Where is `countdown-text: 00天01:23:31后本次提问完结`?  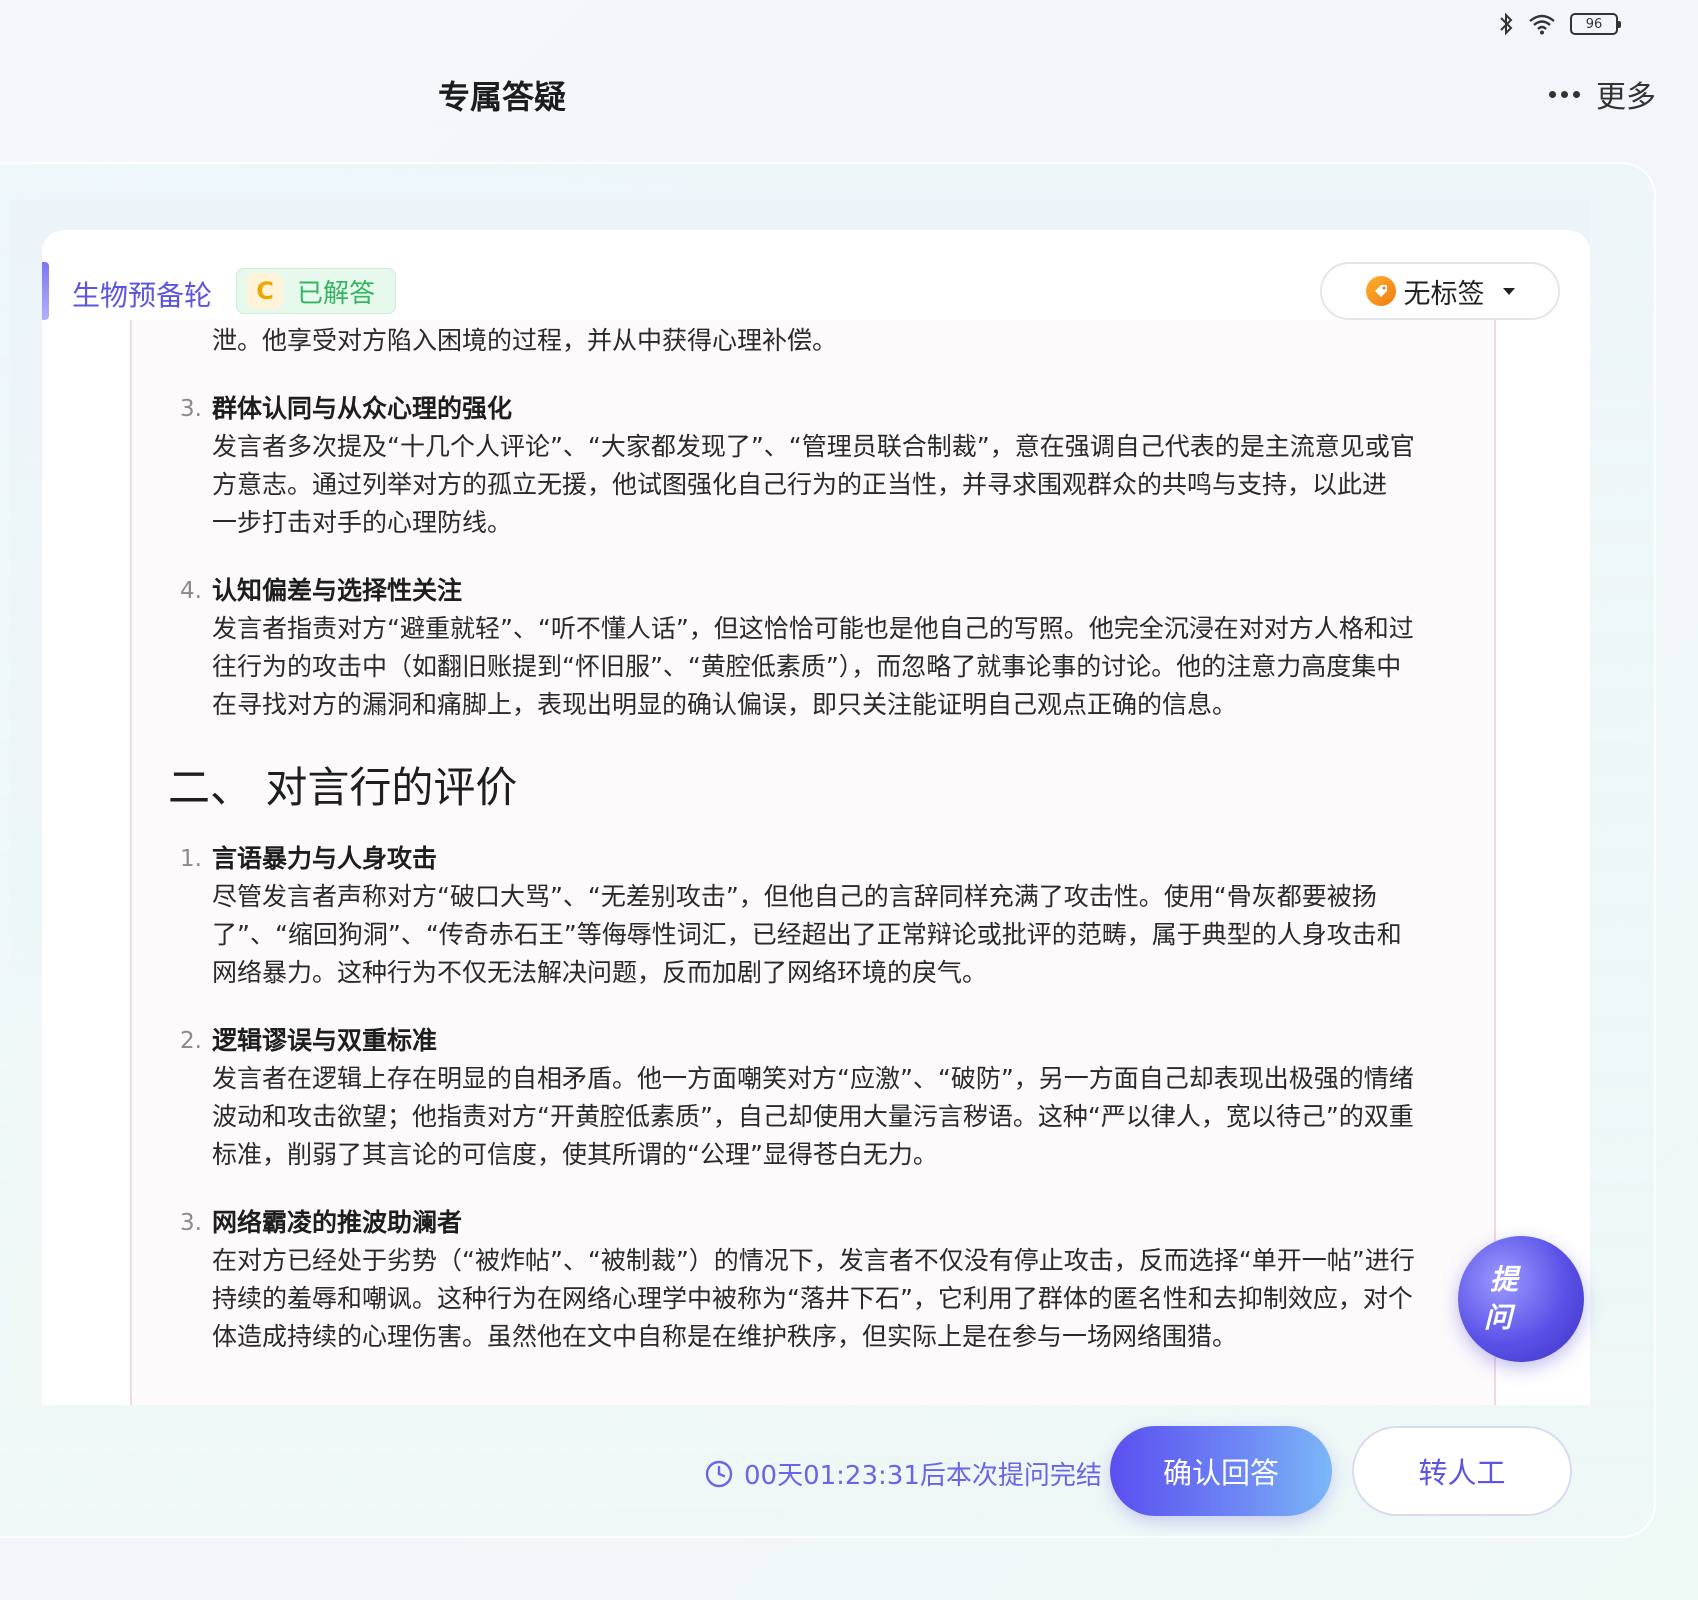
countdown-text: 00天01:23:31后本次提问完结 is located at coordinates (923, 1476).